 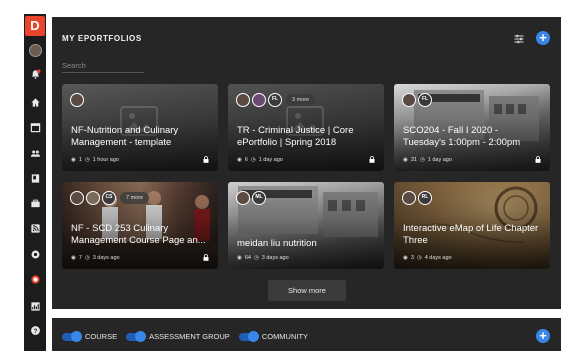 I want to click on filter-icon, so click(x=519, y=38).